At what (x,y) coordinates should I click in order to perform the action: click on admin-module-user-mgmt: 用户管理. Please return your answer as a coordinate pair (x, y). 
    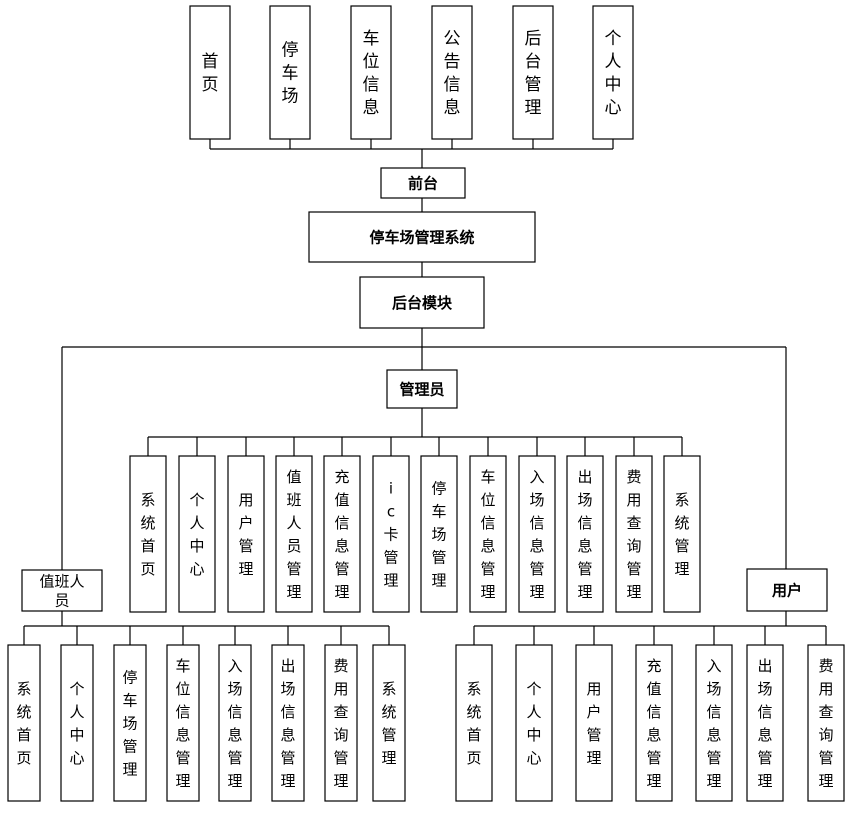
    Looking at the image, I should click on (246, 534).